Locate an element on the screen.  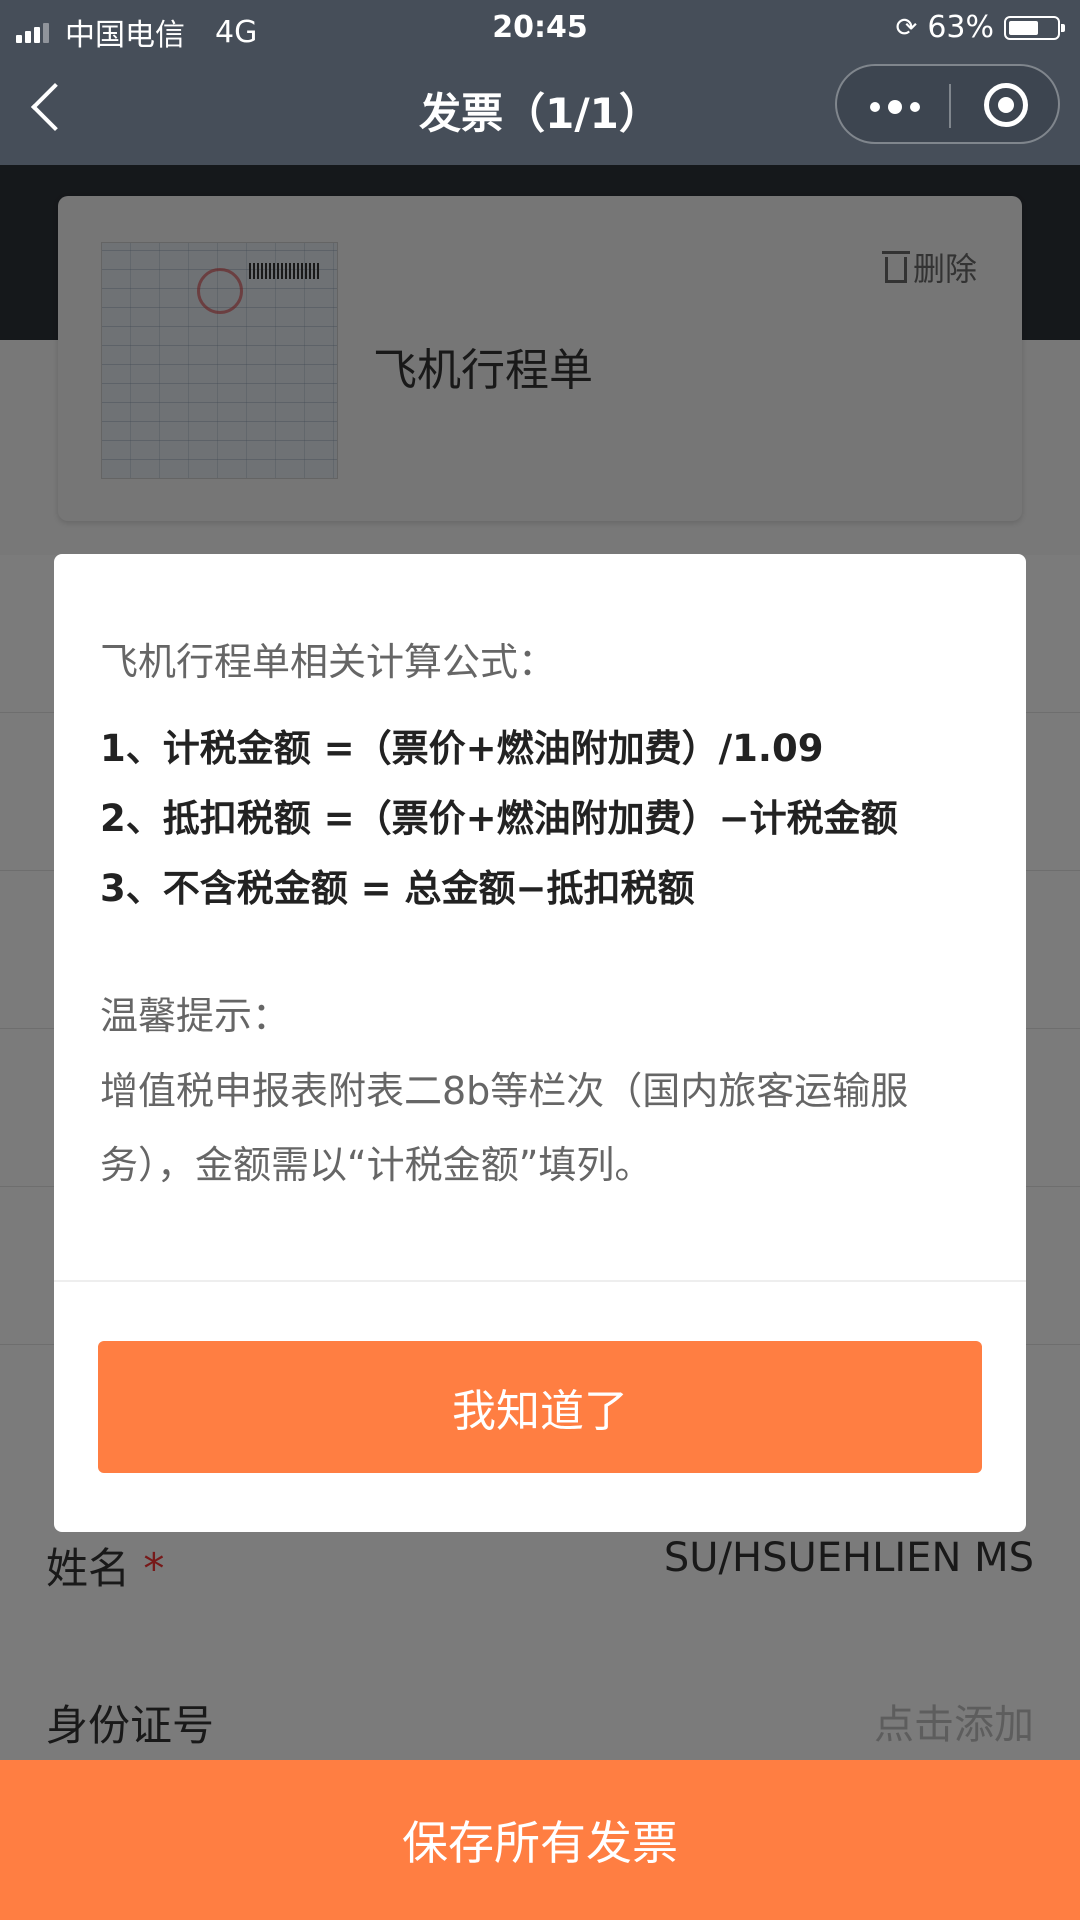
formula-2: 2、抵扣税额 =（票价+燃油附加费）−计税金额 is located at coordinates (499, 818).